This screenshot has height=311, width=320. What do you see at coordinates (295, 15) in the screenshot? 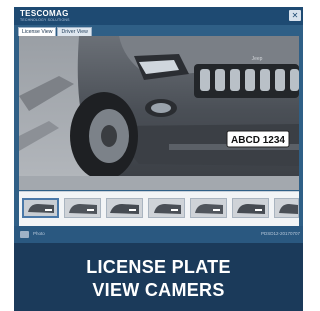
I see `close-icon: ✕` at bounding box center [295, 15].